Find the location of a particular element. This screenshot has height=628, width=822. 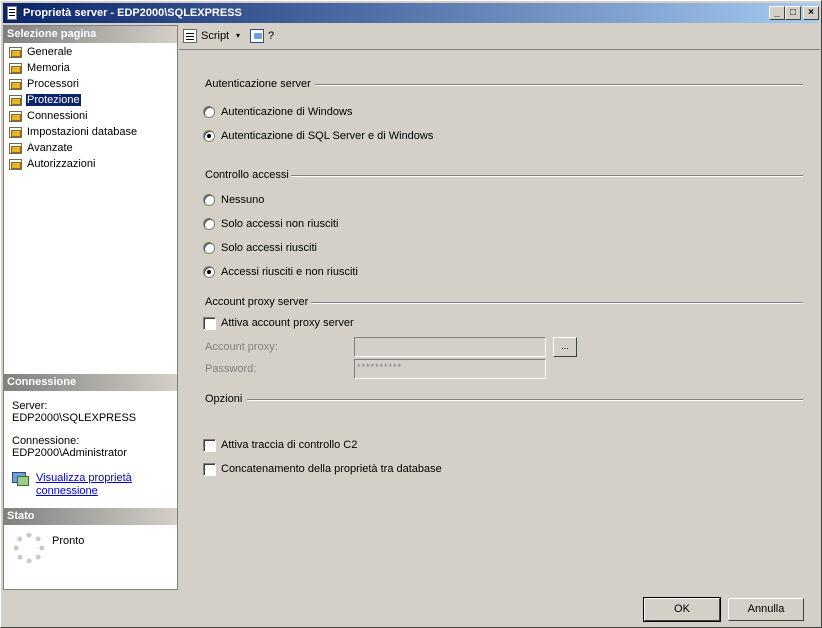

script-button: Script is located at coordinates (206, 36).